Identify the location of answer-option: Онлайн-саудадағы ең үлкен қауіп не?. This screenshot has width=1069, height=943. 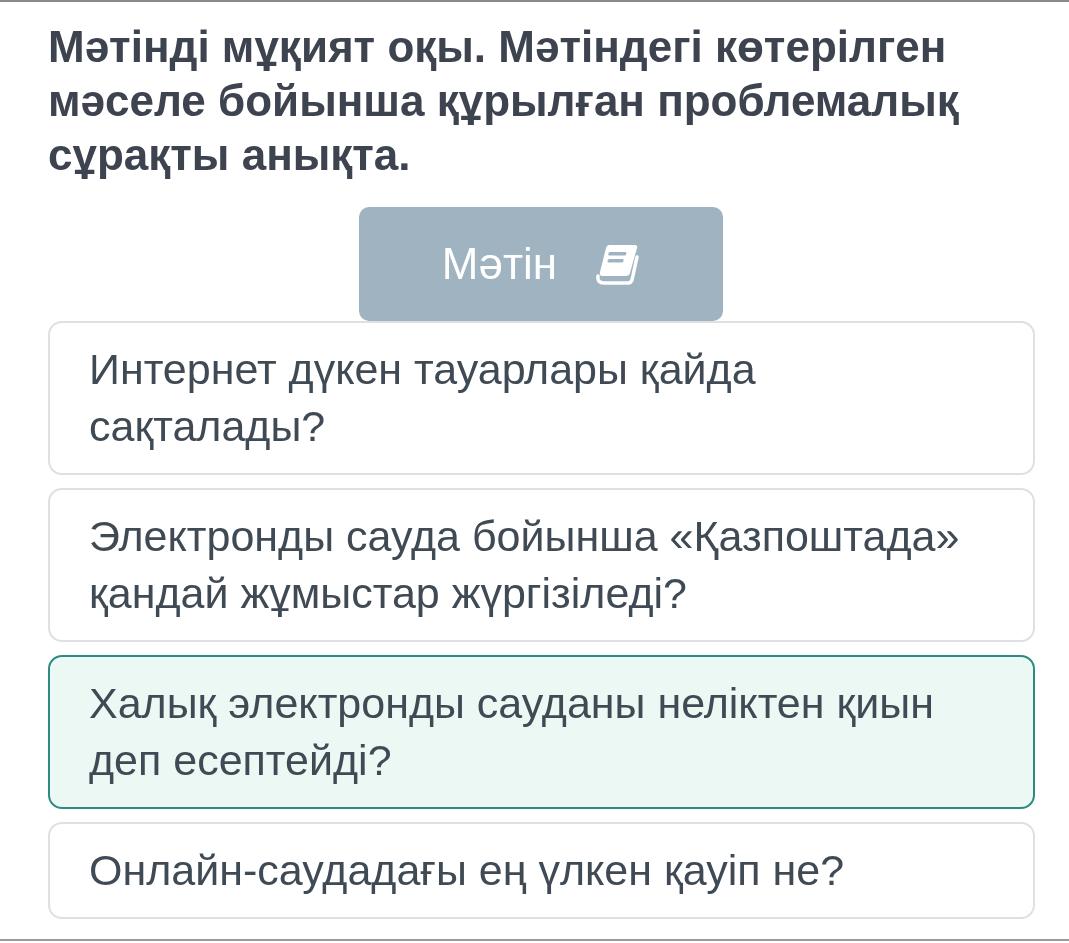
(541, 870).